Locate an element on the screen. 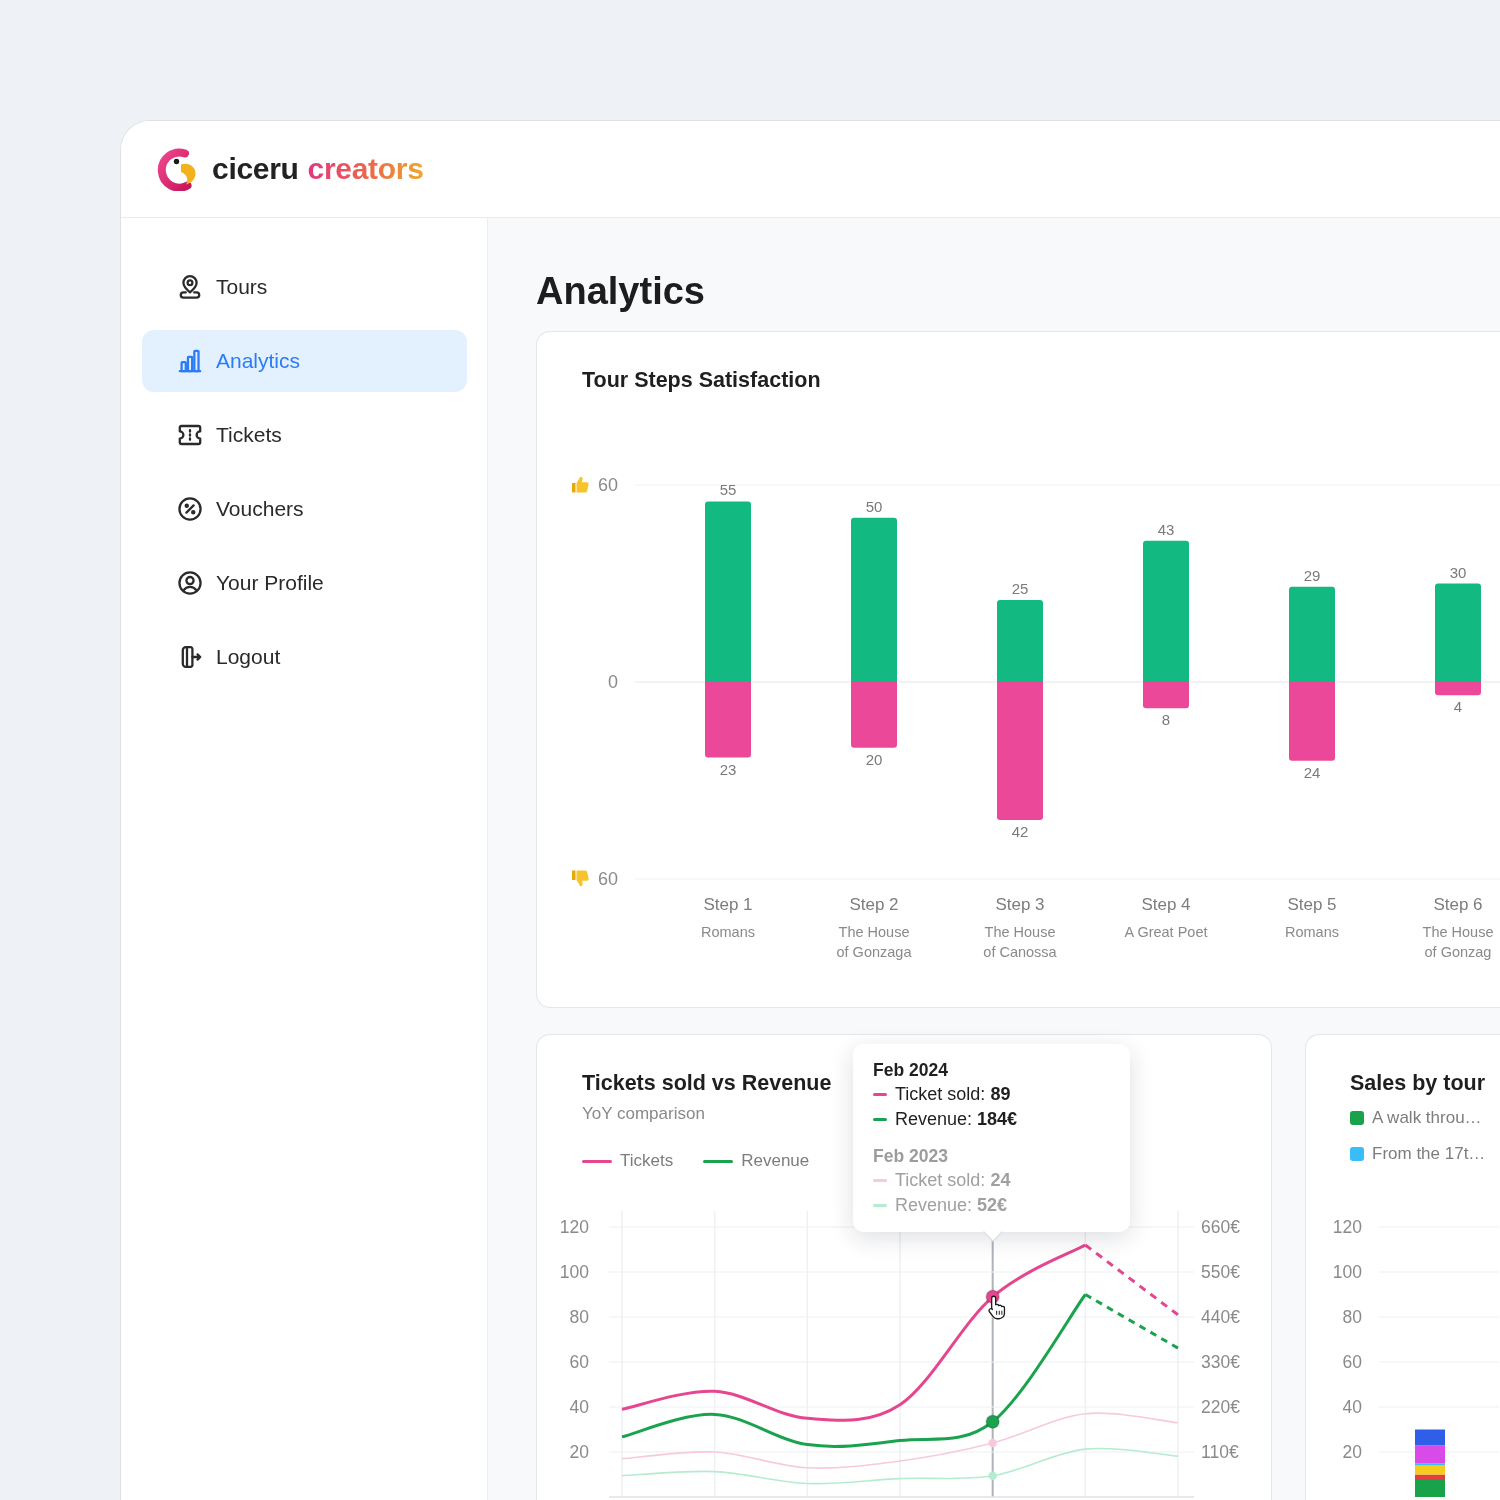 The image size is (1500, 1500). thumbs-down-count: 8 is located at coordinates (1166, 720).